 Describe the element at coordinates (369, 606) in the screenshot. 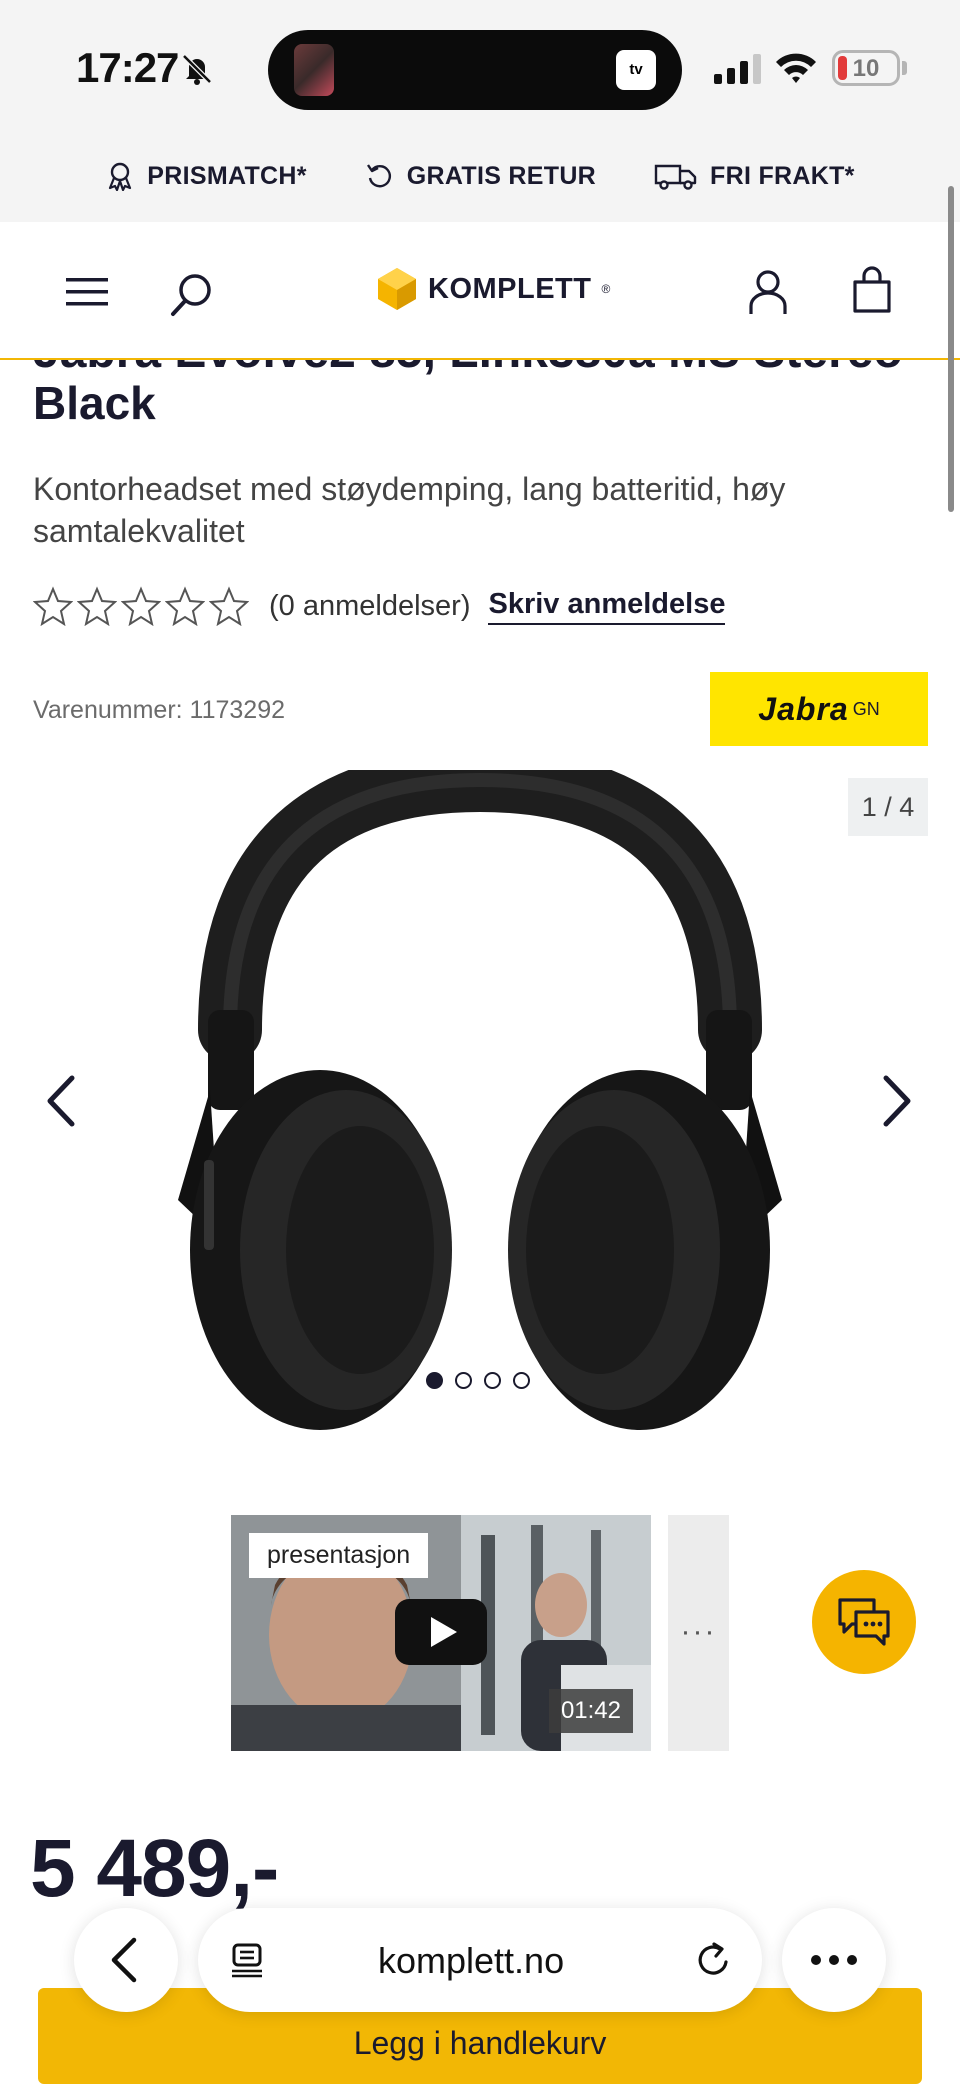

I see `review-count: (0 anmeldelser)` at that location.